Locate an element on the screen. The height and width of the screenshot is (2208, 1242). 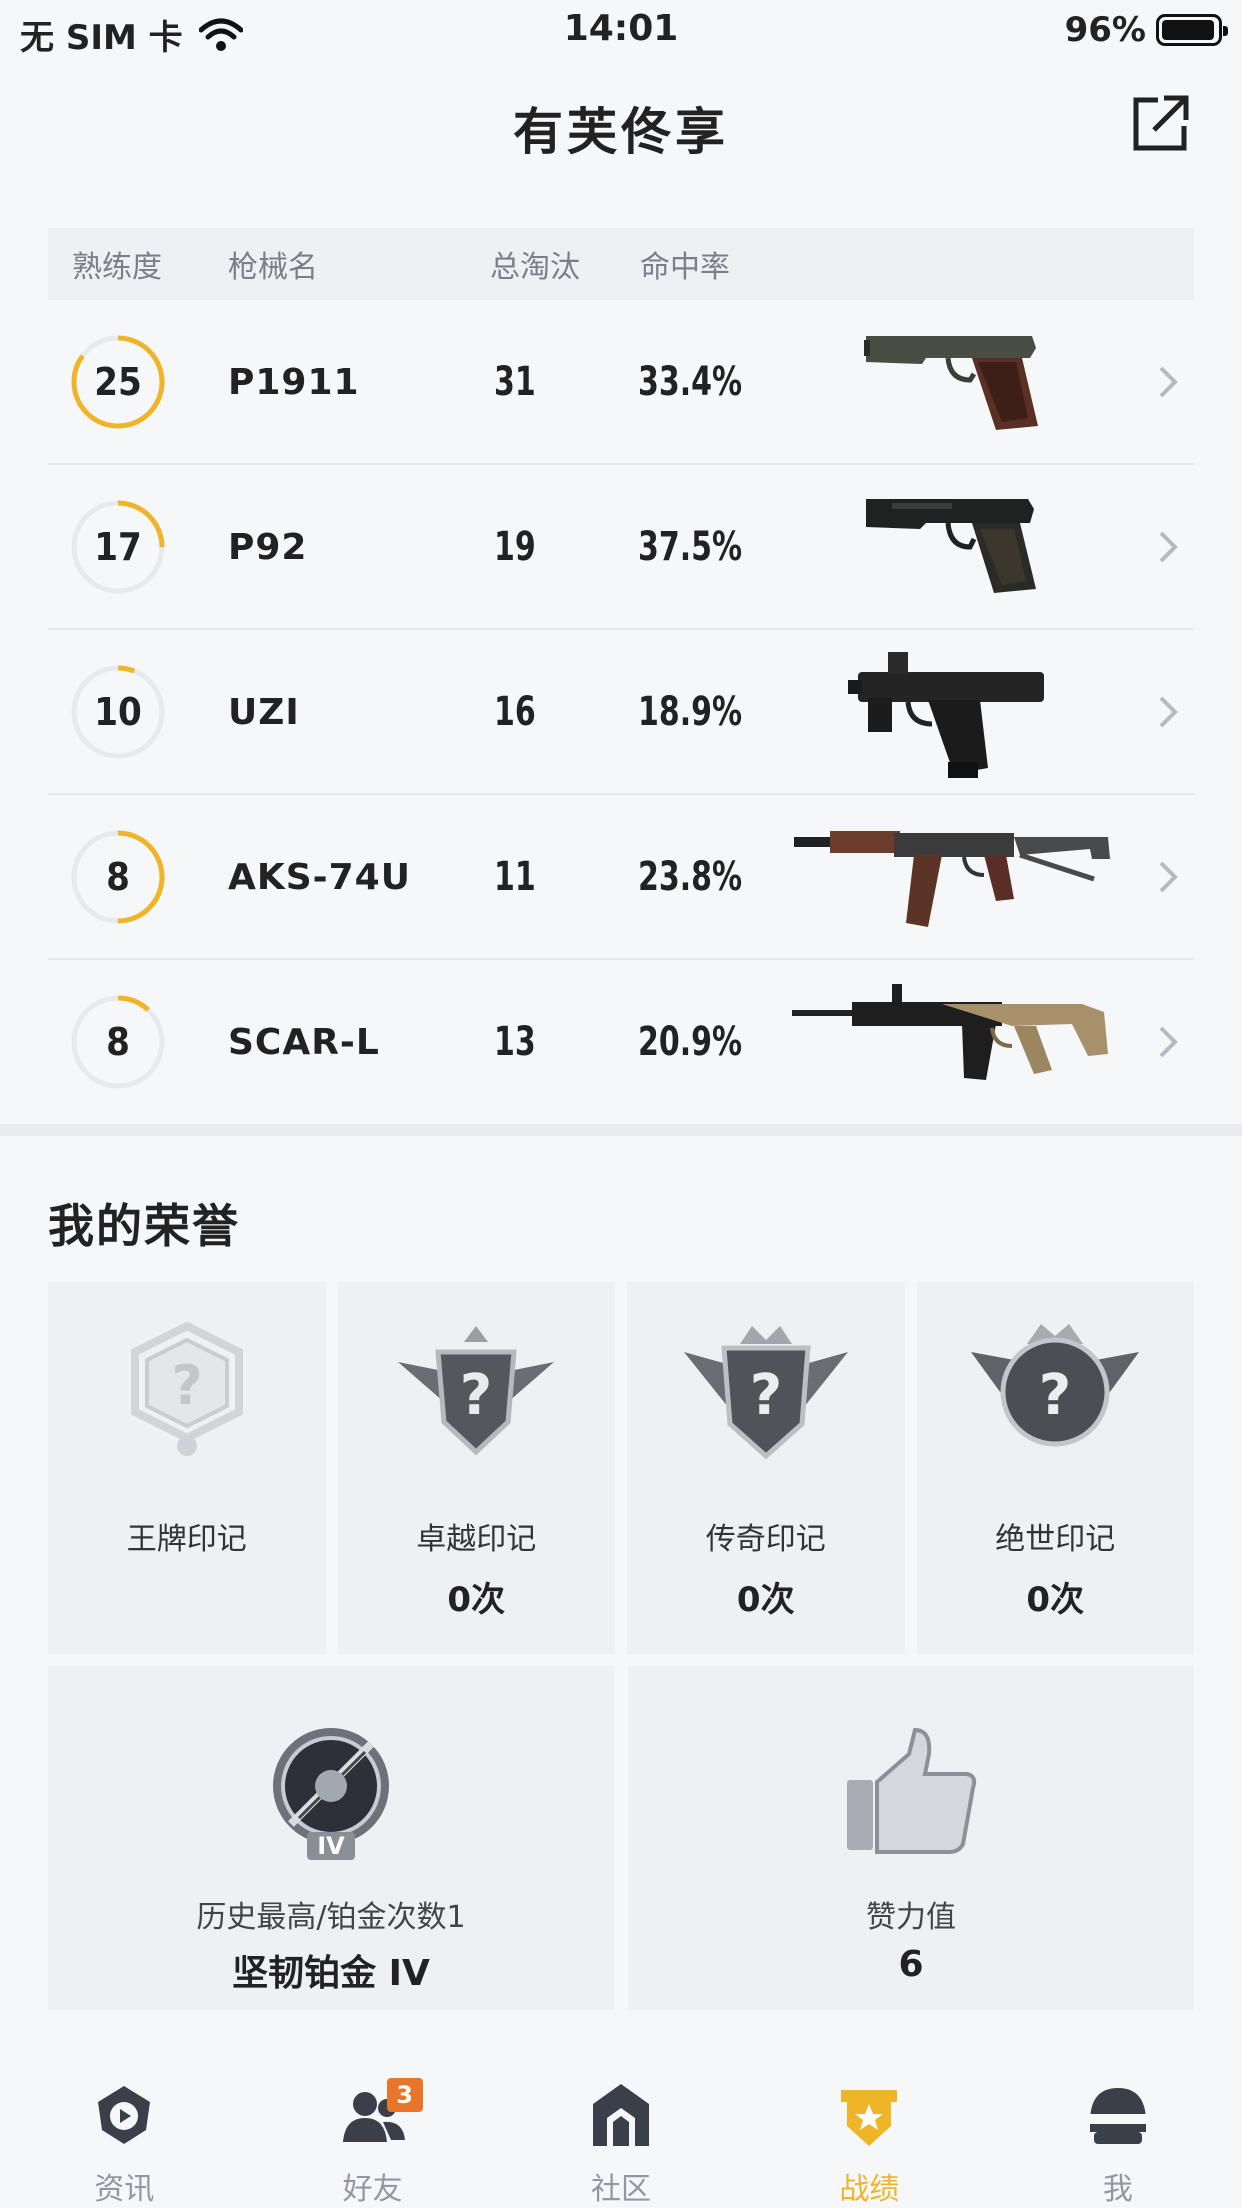
scarl-rifle-image is located at coordinates (950, 1032).